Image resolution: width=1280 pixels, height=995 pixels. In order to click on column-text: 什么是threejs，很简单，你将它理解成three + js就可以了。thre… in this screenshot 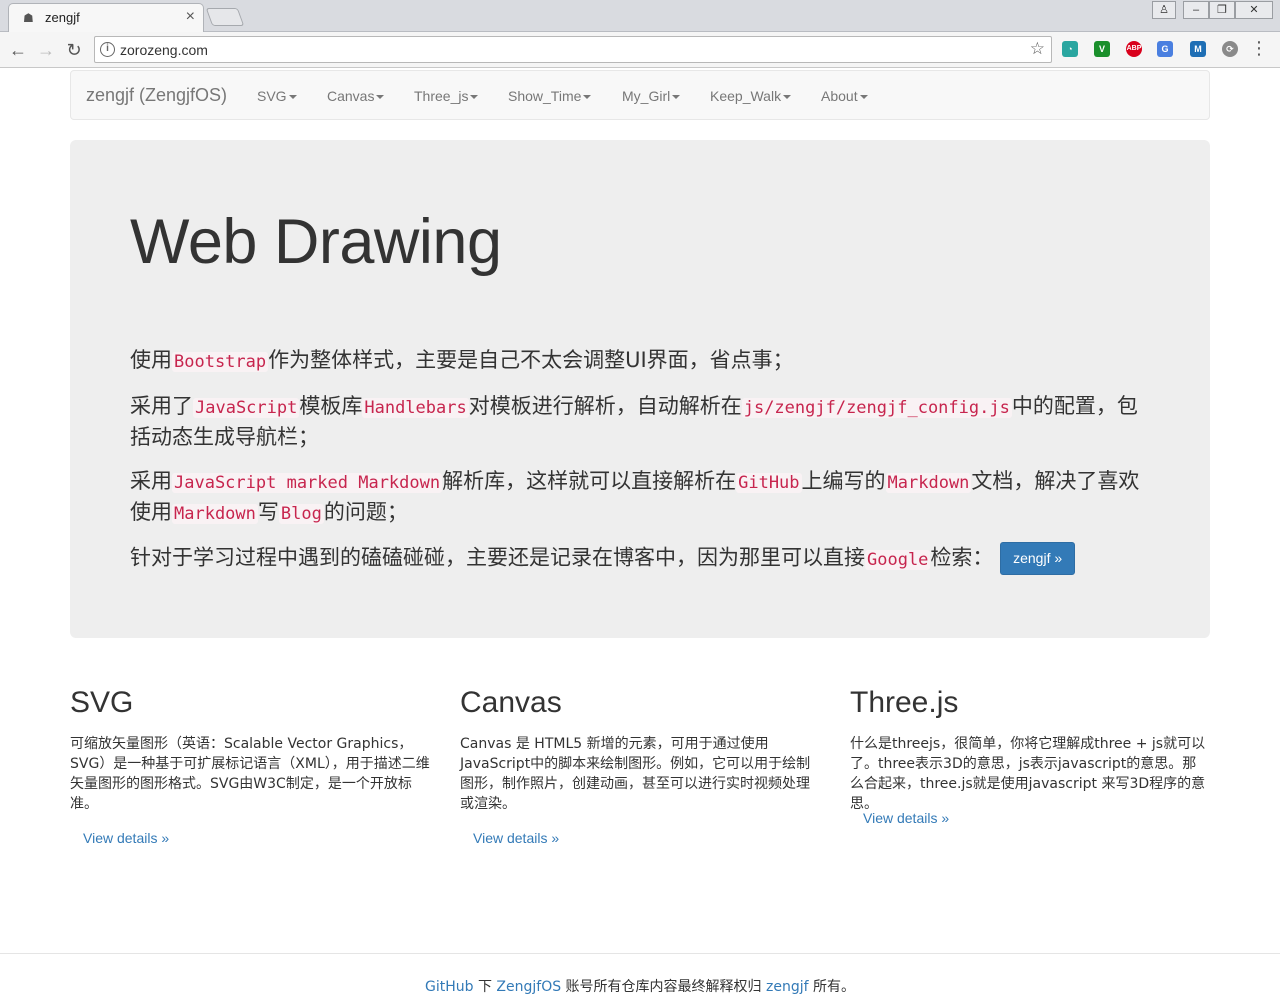, I will do `click(1028, 774)`.